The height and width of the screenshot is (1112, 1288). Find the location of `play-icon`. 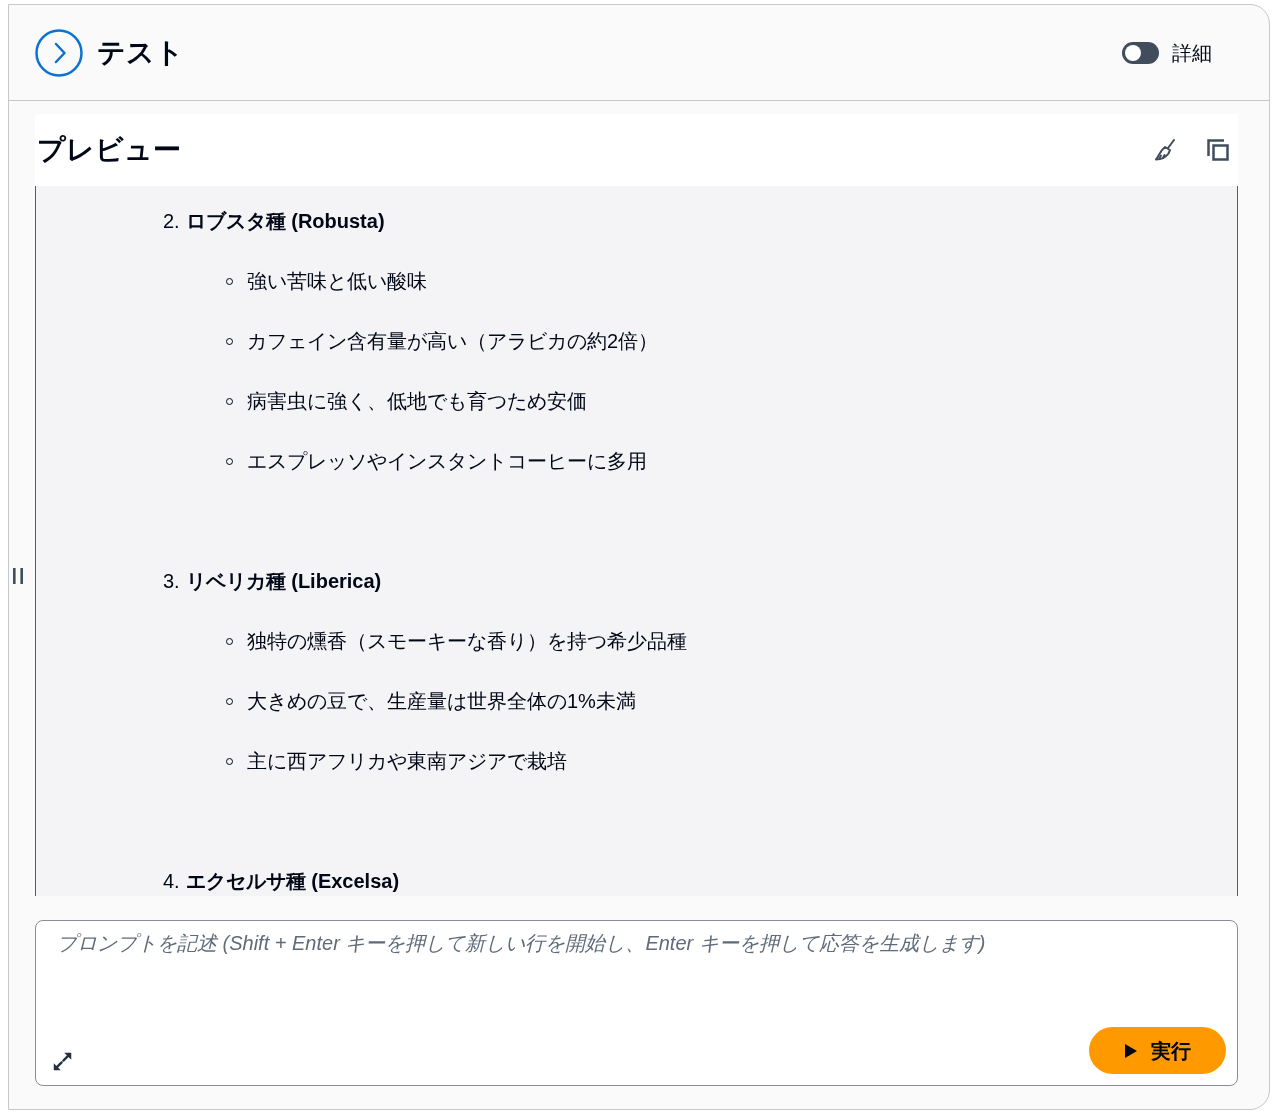

play-icon is located at coordinates (1130, 1050).